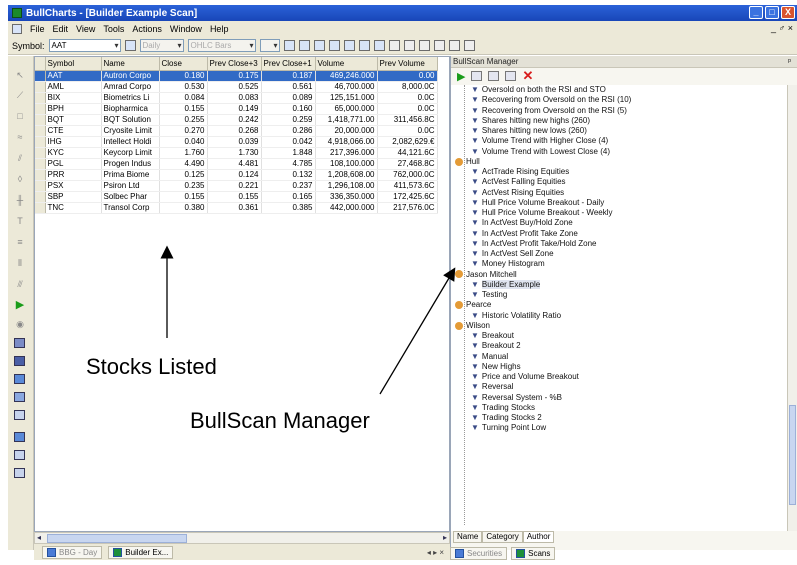  Describe the element at coordinates (151, 366) in the screenshot. I see `stocks-listed-annotation: Stocks Listed` at that location.